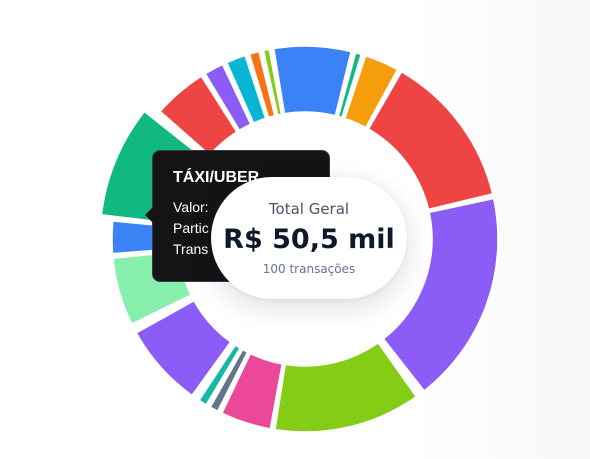 This screenshot has height=459, width=590. I want to click on total-label: Total Geral, so click(309, 209).